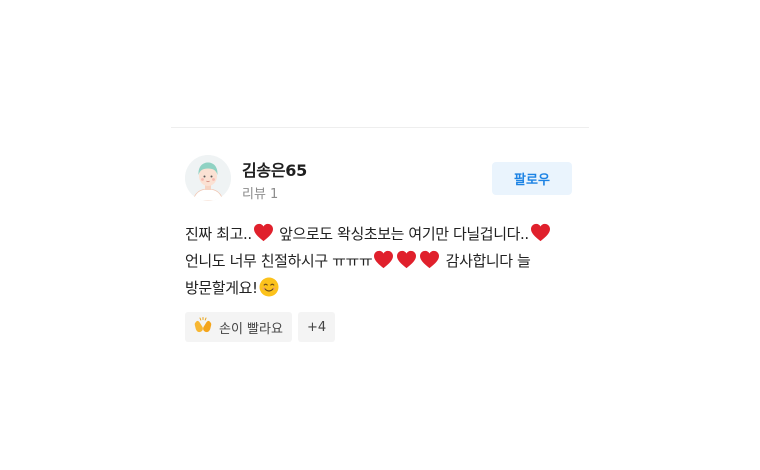 This screenshot has height=470, width=760. What do you see at coordinates (380, 127) in the screenshot?
I see `section-divider` at bounding box center [380, 127].